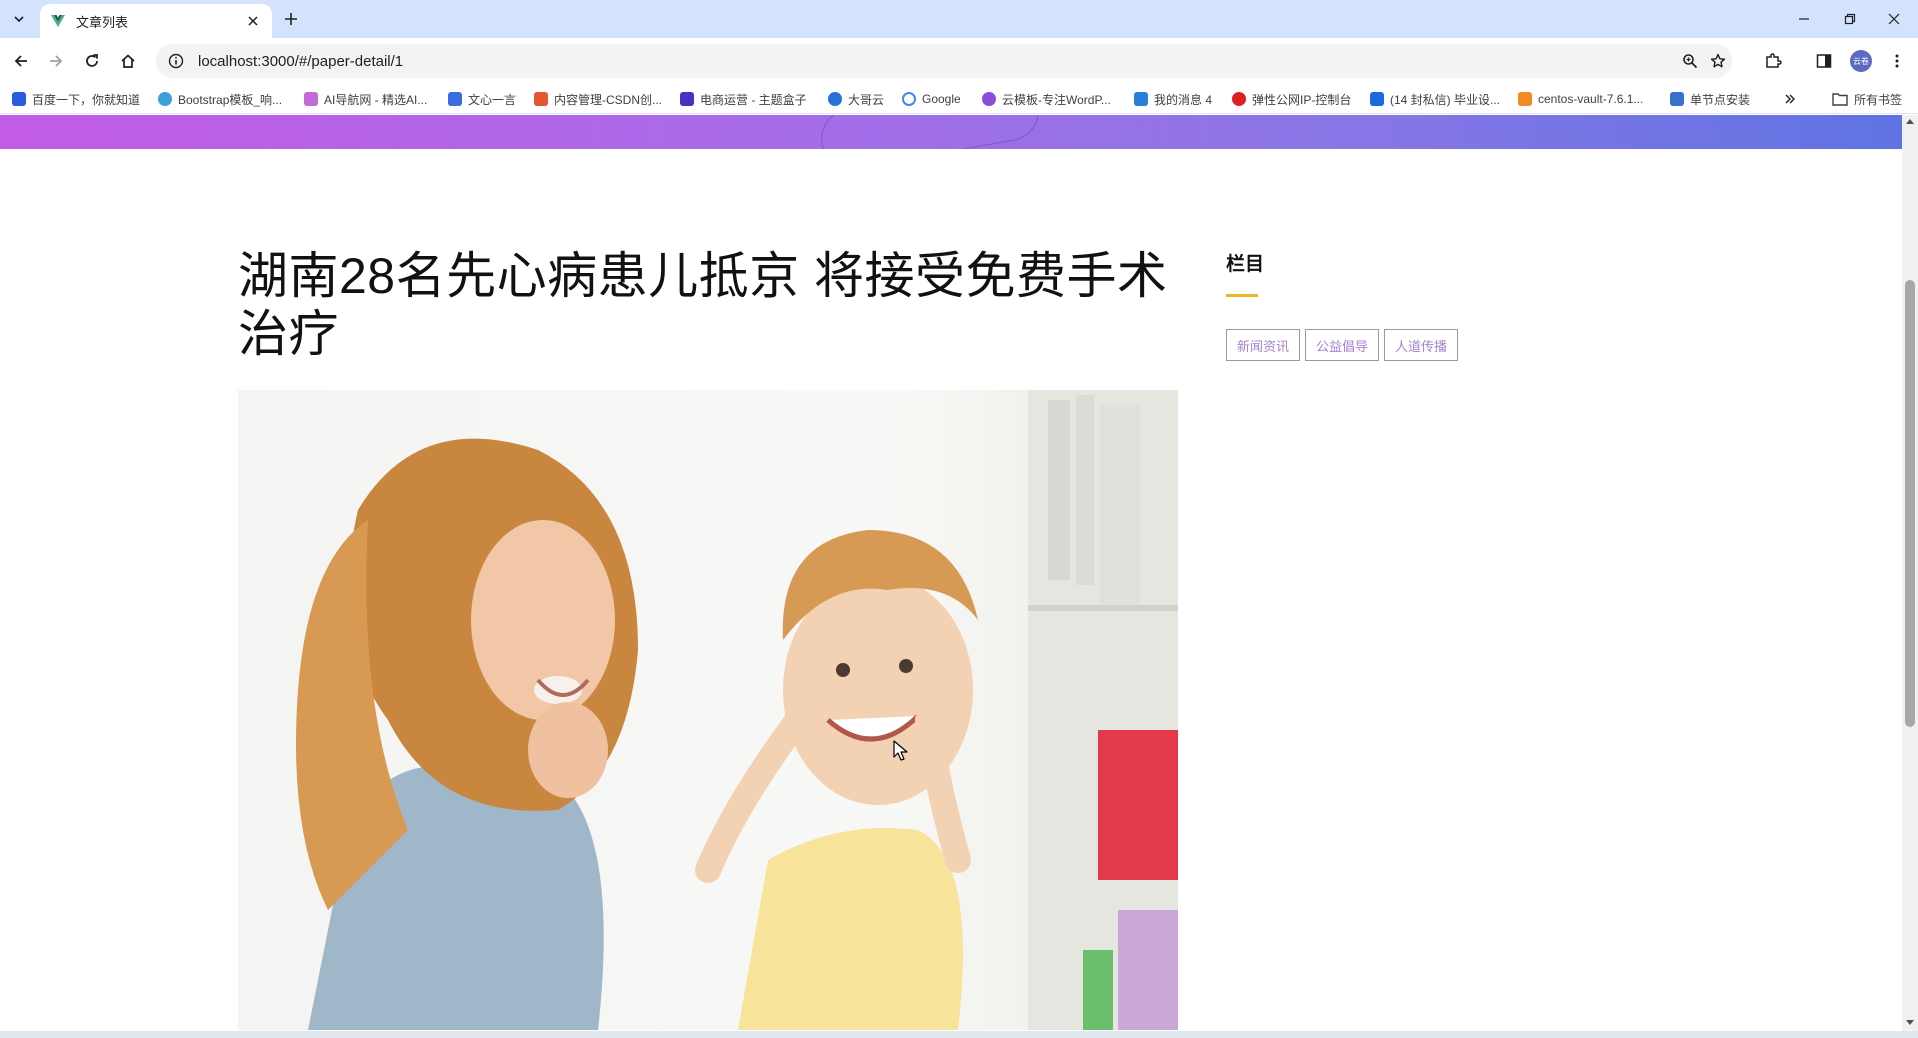  What do you see at coordinates (1910, 503) in the screenshot?
I see `scrollbar-thumb` at bounding box center [1910, 503].